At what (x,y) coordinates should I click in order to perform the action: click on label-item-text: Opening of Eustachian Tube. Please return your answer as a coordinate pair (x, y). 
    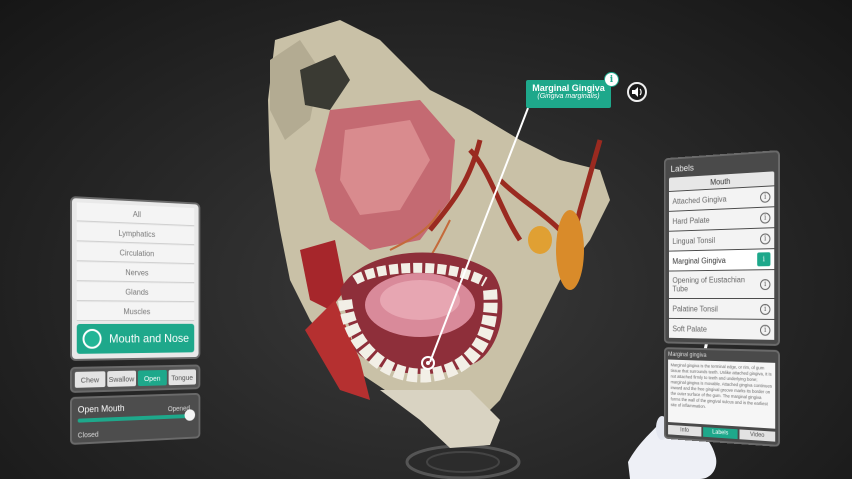
    Looking at the image, I should click on (708, 284).